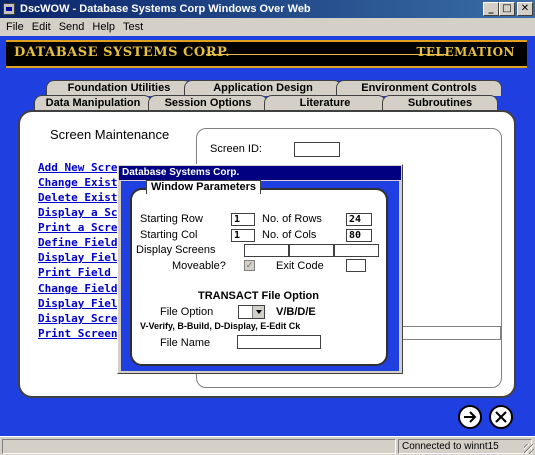 The height and width of the screenshot is (455, 535). Describe the element at coordinates (79, 212) in the screenshot. I see `link-display-screen: Display a Screen` at that location.